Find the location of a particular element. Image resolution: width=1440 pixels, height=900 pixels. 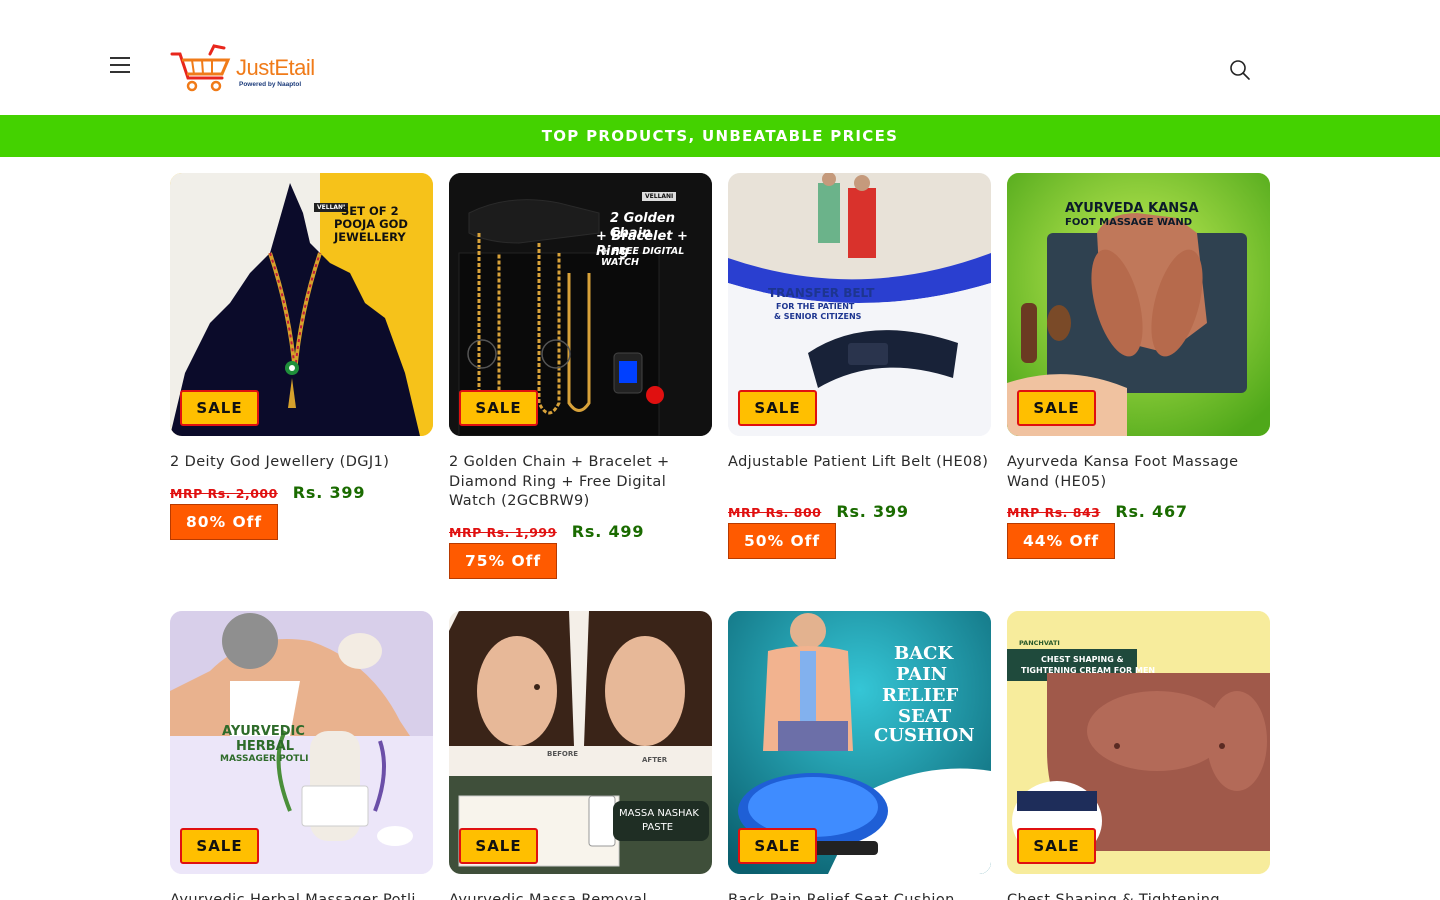

image-caption: POOJA GOD is located at coordinates (371, 224).